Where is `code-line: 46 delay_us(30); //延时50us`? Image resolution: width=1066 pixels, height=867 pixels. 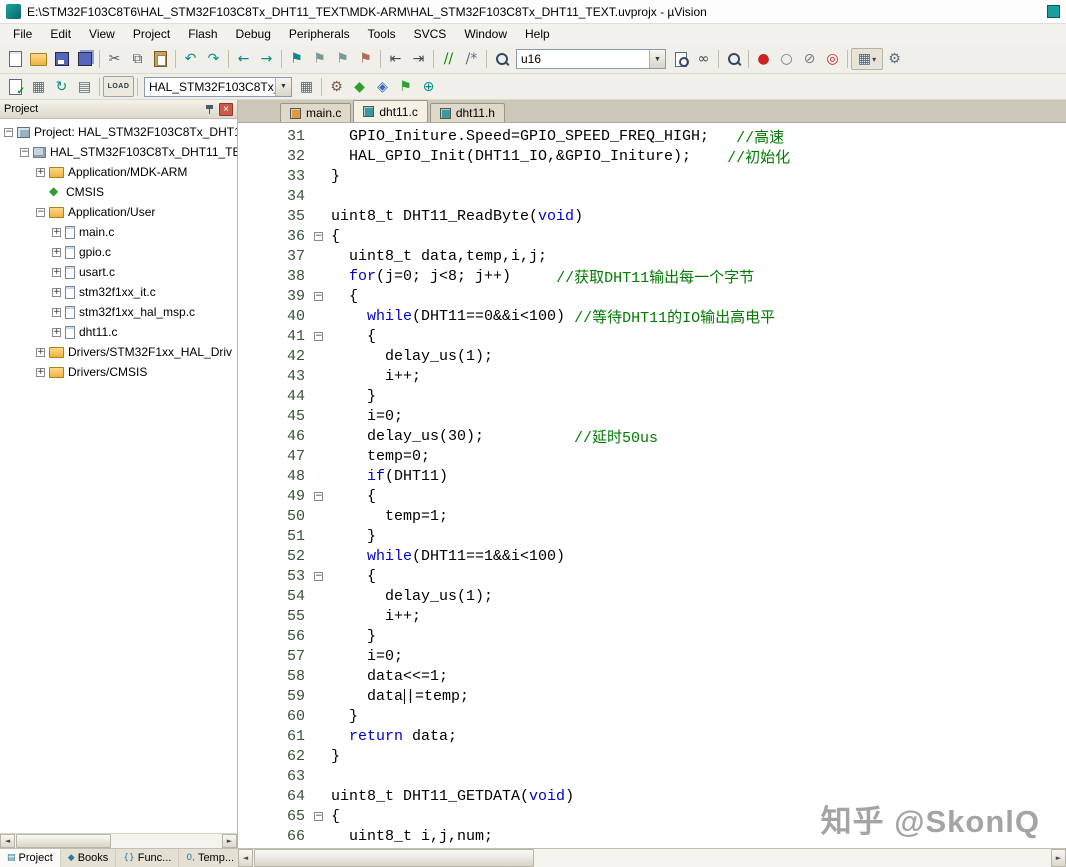 code-line: 46 delay_us(30); //延时50us is located at coordinates (652, 436).